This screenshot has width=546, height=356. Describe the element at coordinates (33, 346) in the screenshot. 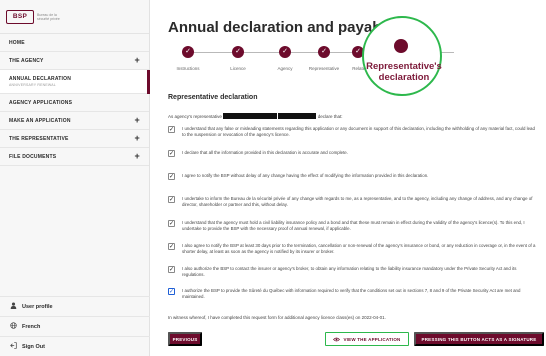

I see `sign-out-label: Sign Out` at that location.